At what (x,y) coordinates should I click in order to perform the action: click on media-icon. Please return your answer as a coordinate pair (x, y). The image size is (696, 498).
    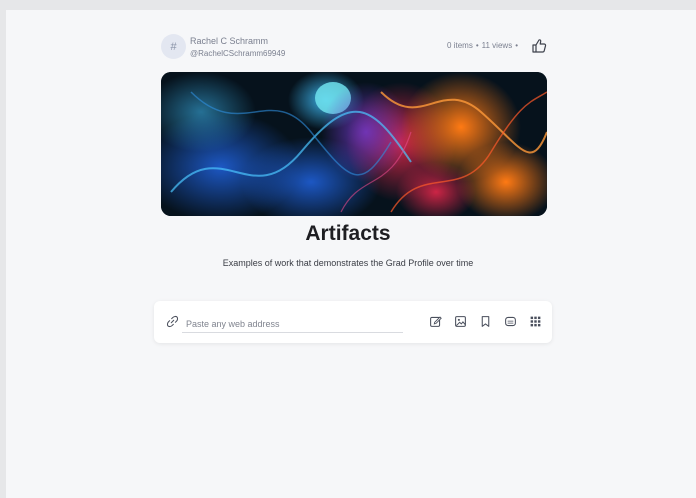
    Looking at the image, I should click on (510, 321).